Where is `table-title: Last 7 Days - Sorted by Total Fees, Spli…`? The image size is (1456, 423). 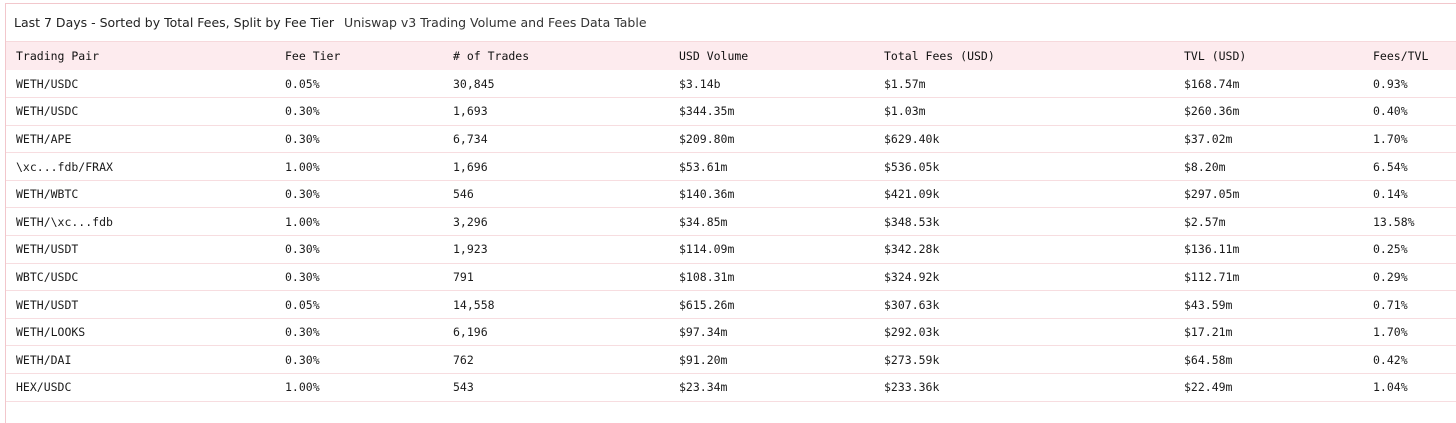
table-title: Last 7 Days - Sorted by Total Fees, Spli… is located at coordinates (174, 22).